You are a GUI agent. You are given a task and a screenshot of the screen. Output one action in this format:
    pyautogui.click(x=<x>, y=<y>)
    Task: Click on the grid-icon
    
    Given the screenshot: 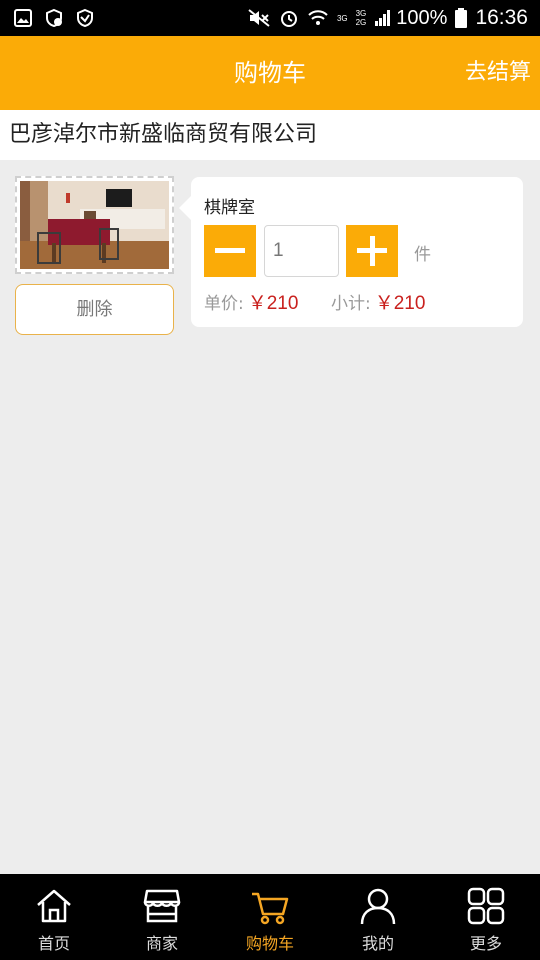 What is the action you would take?
    pyautogui.click(x=486, y=906)
    